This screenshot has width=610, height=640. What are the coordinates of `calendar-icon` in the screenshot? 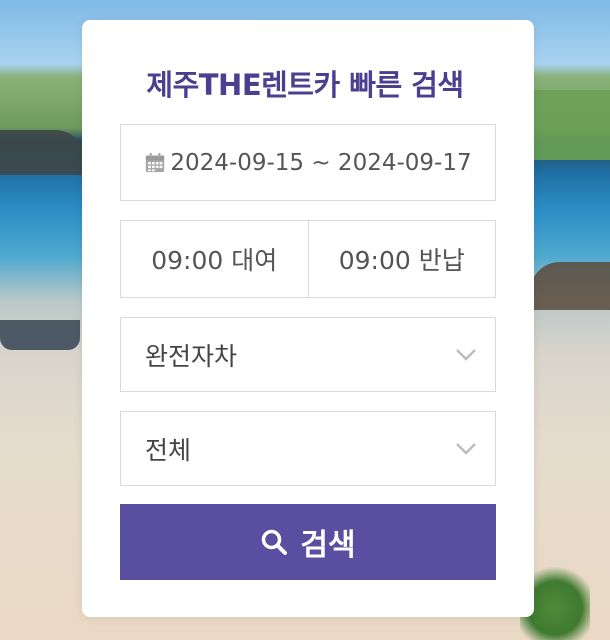 It's located at (155, 162).